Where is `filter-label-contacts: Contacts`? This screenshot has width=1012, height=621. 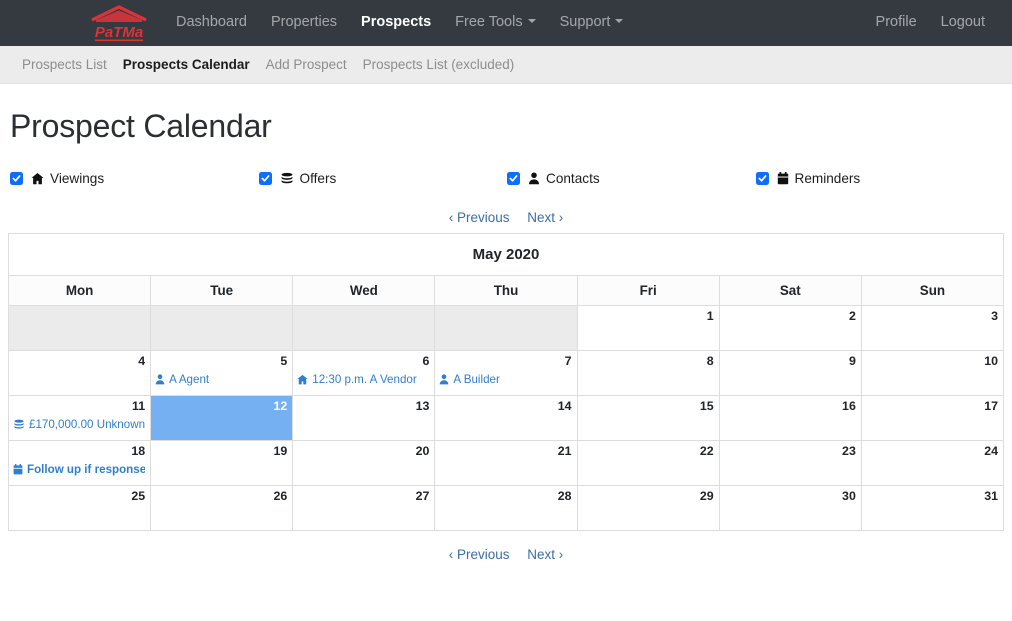 filter-label-contacts: Contacts is located at coordinates (573, 178).